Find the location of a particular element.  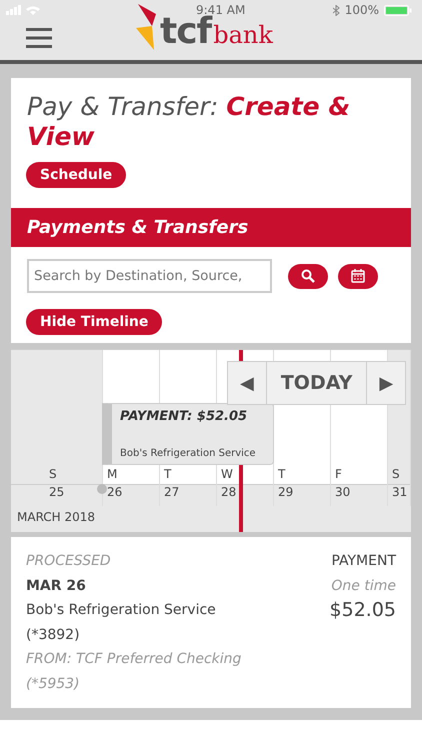

month-label: MARCH 2018 is located at coordinates (56, 517).